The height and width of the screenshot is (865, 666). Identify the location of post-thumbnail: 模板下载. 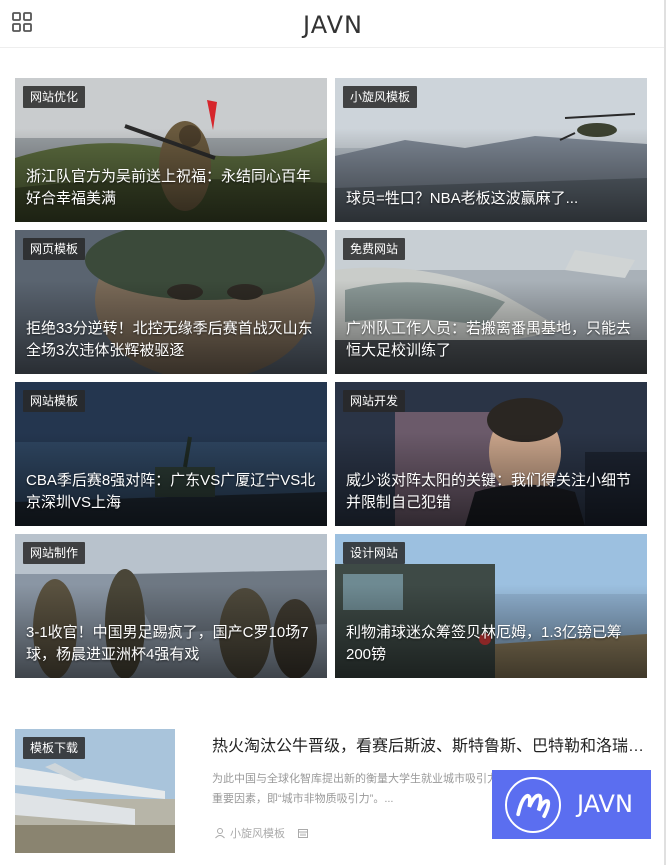
(95, 791).